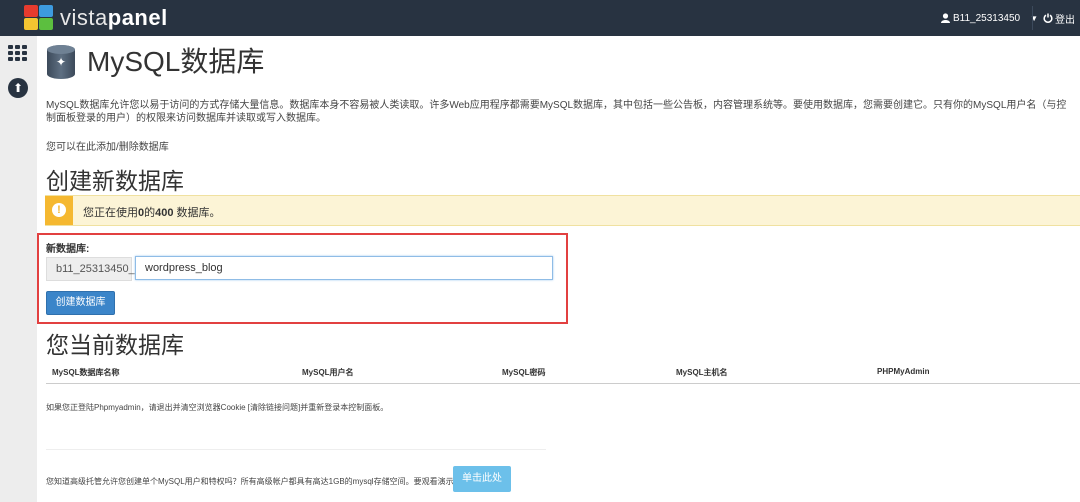 The height and width of the screenshot is (502, 1080). Describe the element at coordinates (152, 213) in the screenshot. I see `usage-text: 您正在使用0的400 数据库。` at that location.